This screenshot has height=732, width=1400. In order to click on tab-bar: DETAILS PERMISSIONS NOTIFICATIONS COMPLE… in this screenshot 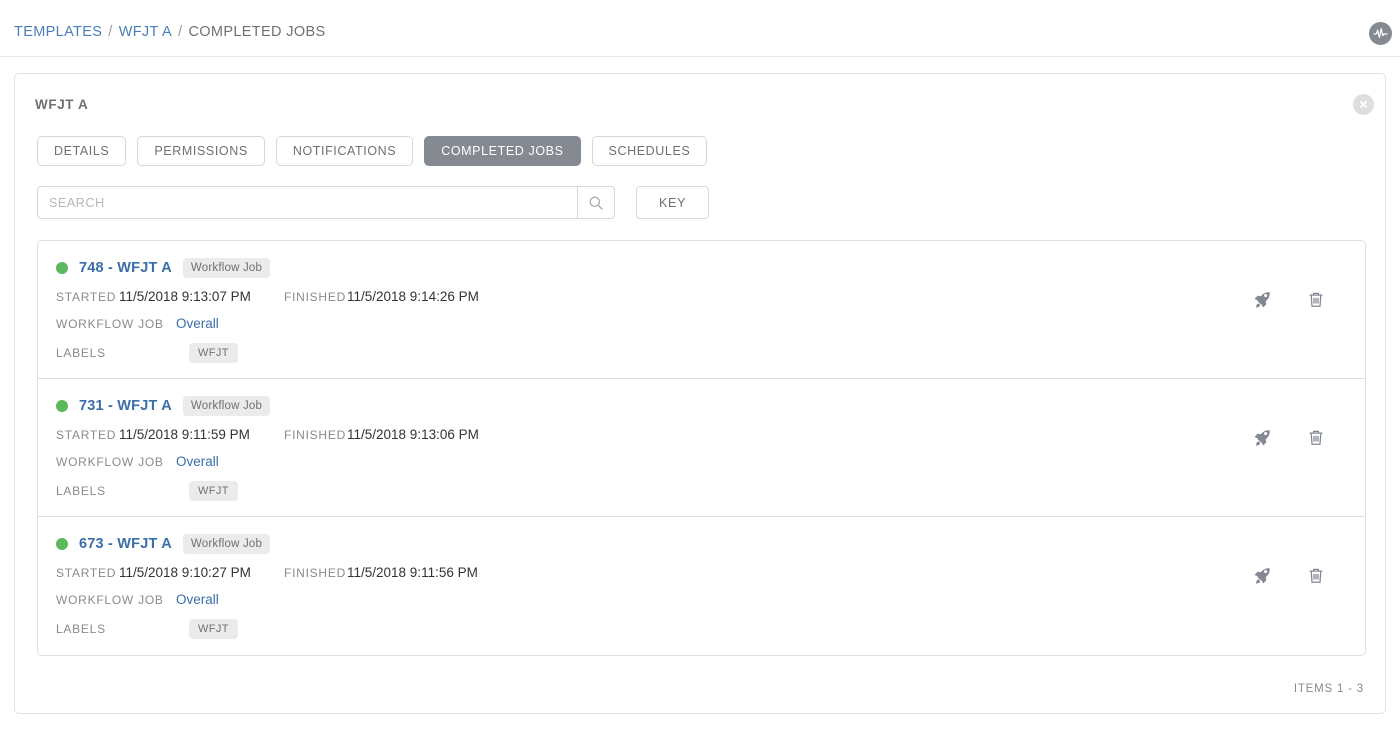, I will do `click(372, 151)`.